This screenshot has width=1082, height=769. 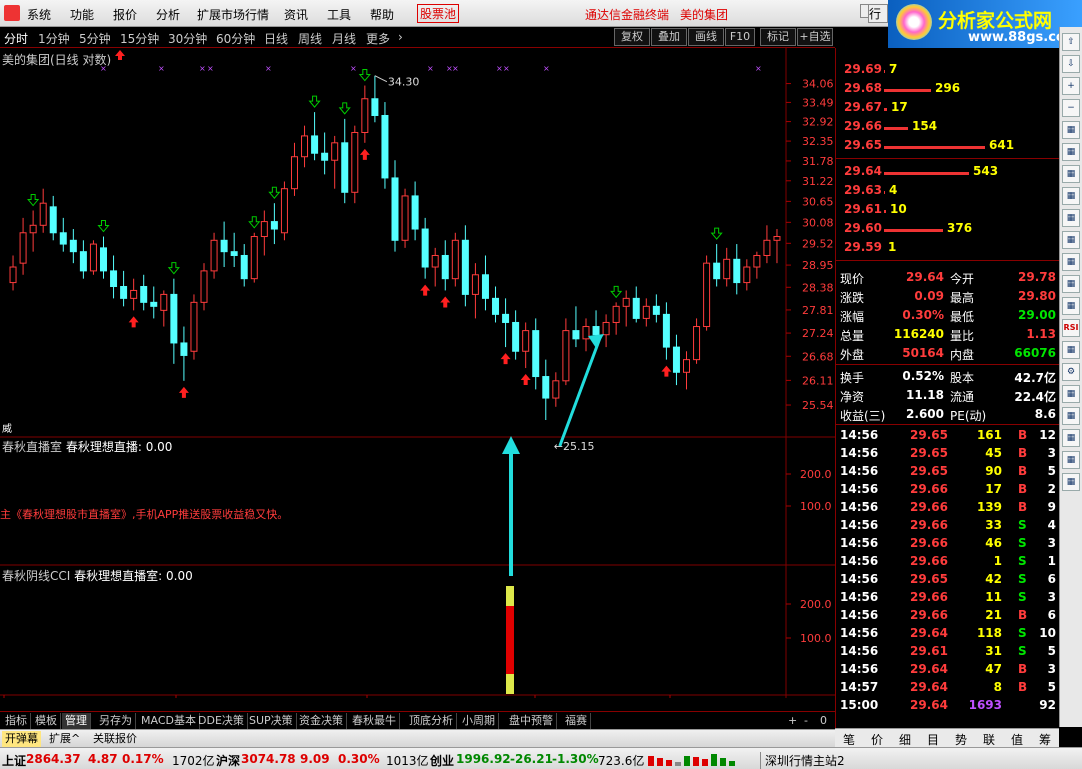 I want to click on menu-quote: 报价, so click(x=125, y=14).